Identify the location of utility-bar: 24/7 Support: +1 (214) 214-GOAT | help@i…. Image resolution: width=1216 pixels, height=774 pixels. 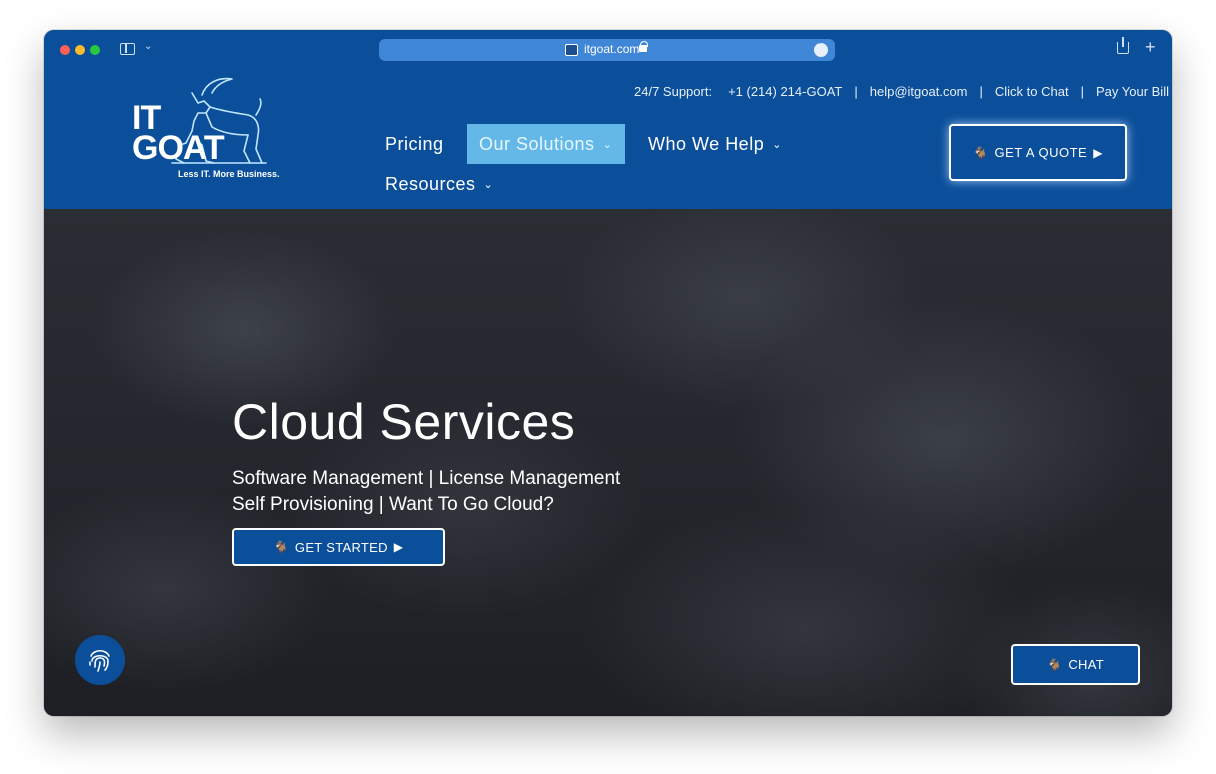
(901, 91).